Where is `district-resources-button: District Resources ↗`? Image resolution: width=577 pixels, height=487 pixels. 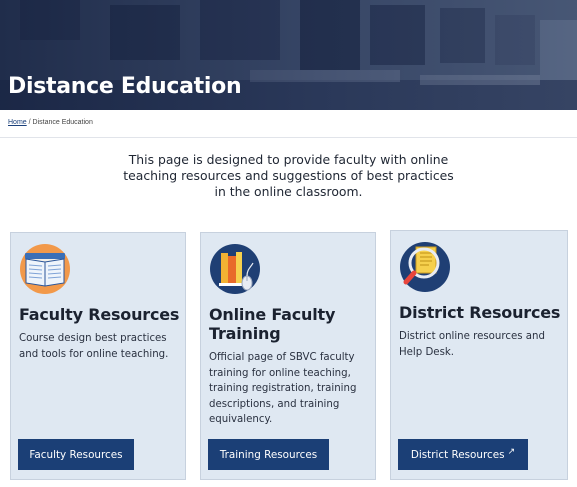 district-resources-button: District Resources ↗ is located at coordinates (463, 454).